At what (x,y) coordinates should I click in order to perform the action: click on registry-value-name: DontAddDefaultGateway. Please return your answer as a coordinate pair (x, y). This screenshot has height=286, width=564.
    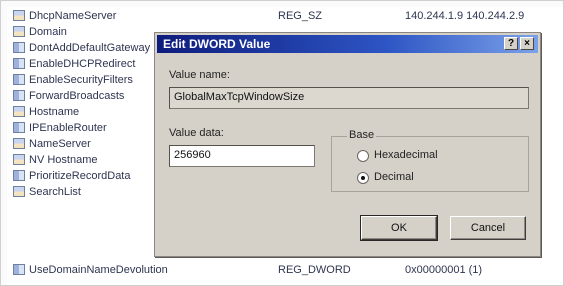
    Looking at the image, I should click on (90, 48).